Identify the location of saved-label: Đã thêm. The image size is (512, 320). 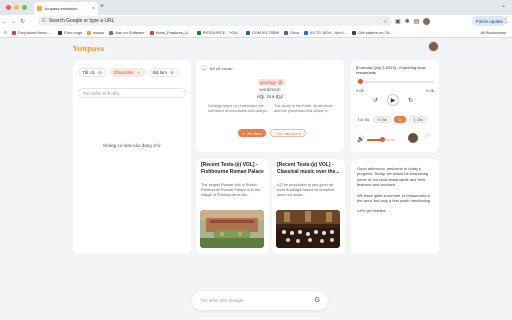
(255, 133).